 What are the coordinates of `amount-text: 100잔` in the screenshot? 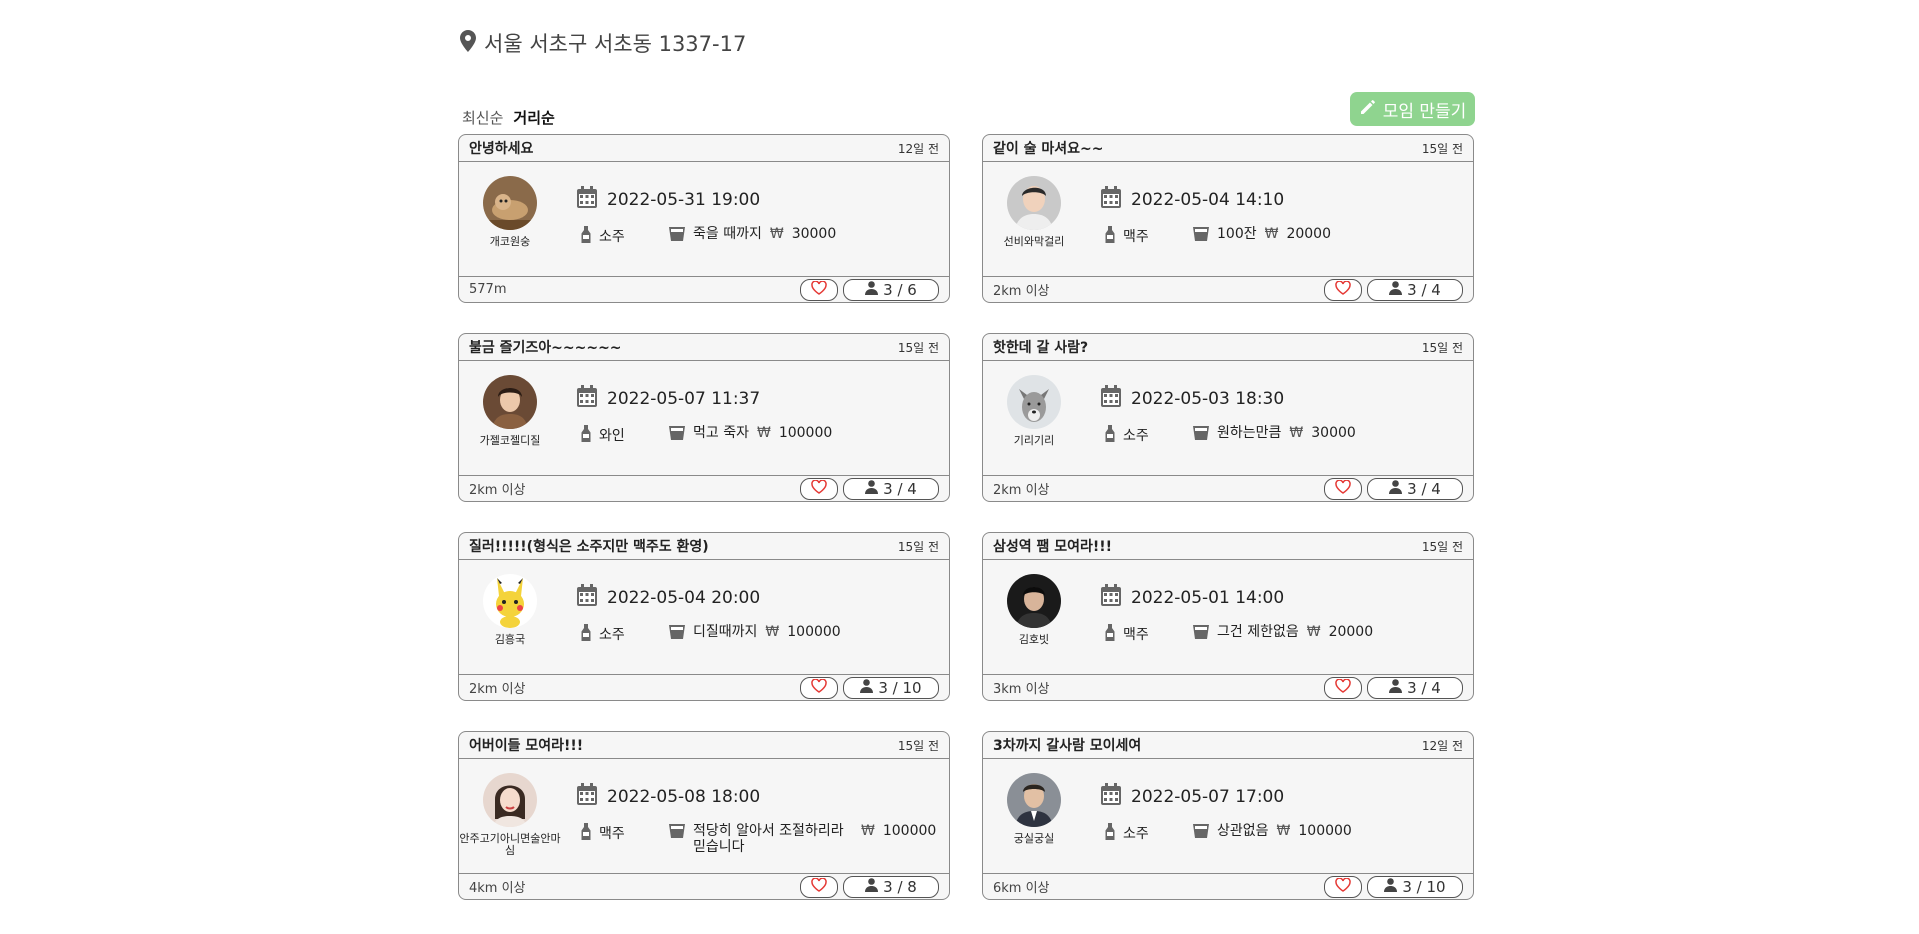 It's located at (1237, 234).